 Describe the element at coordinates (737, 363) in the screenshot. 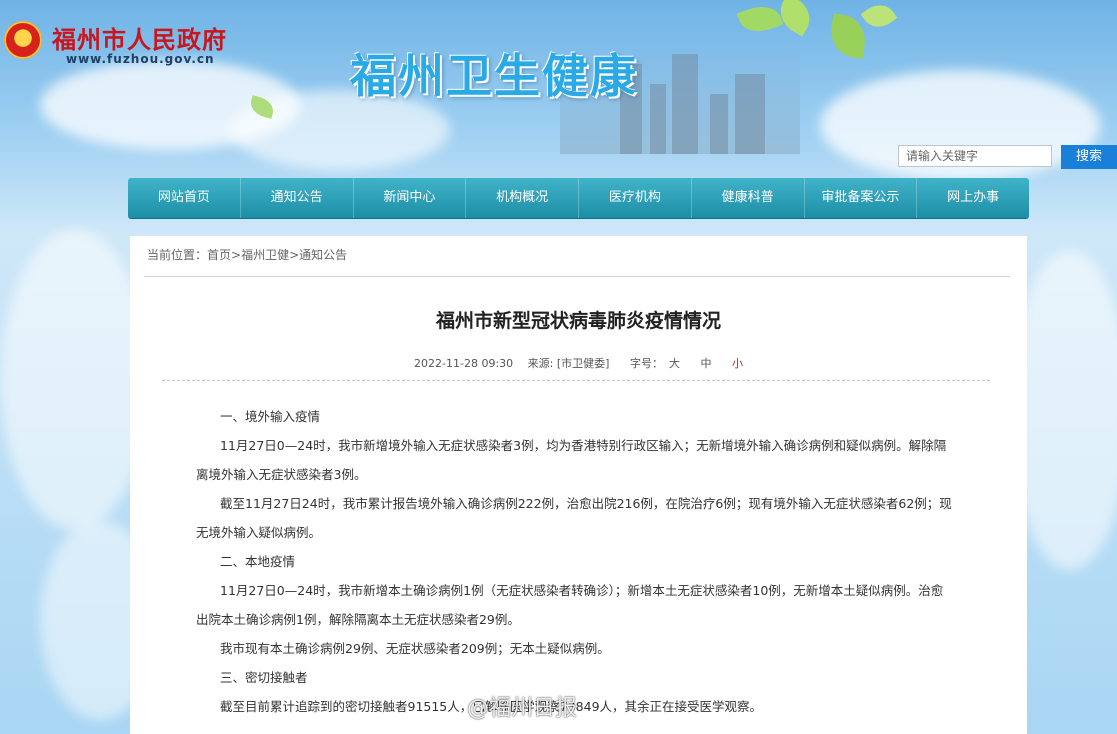

I see `font-size-small-button: 小` at that location.